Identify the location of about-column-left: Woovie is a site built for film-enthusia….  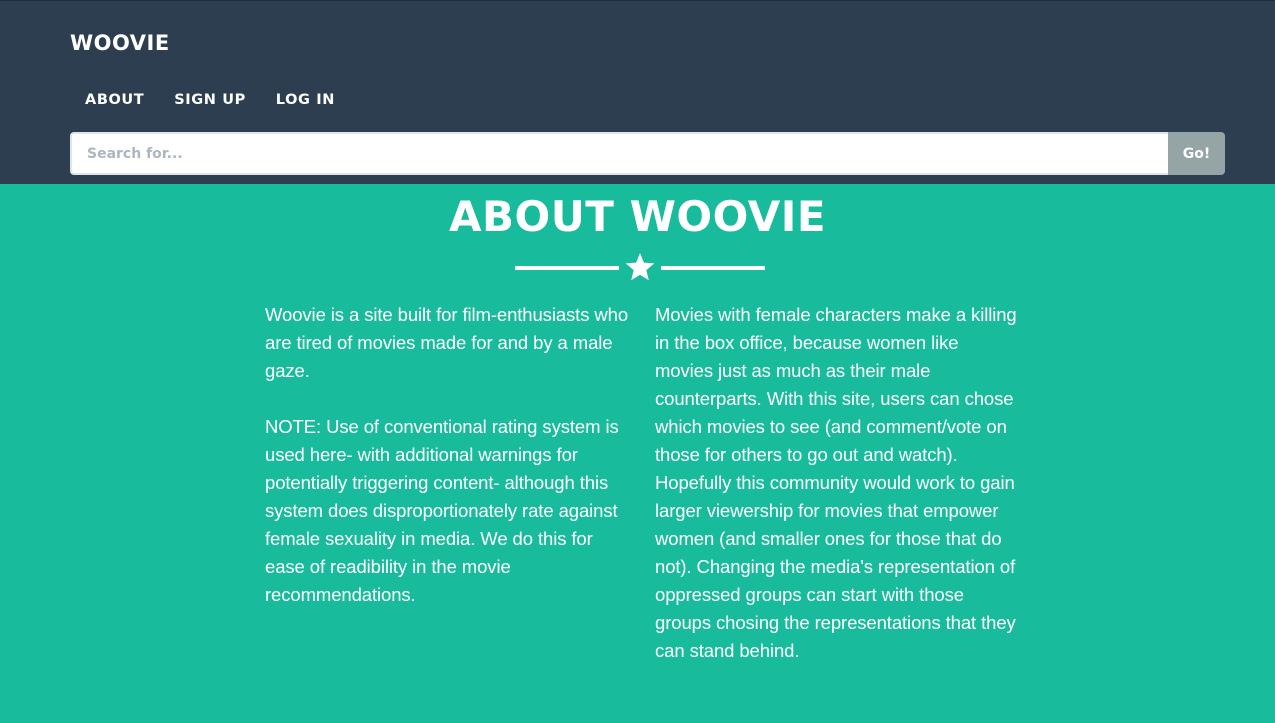
(447, 469).